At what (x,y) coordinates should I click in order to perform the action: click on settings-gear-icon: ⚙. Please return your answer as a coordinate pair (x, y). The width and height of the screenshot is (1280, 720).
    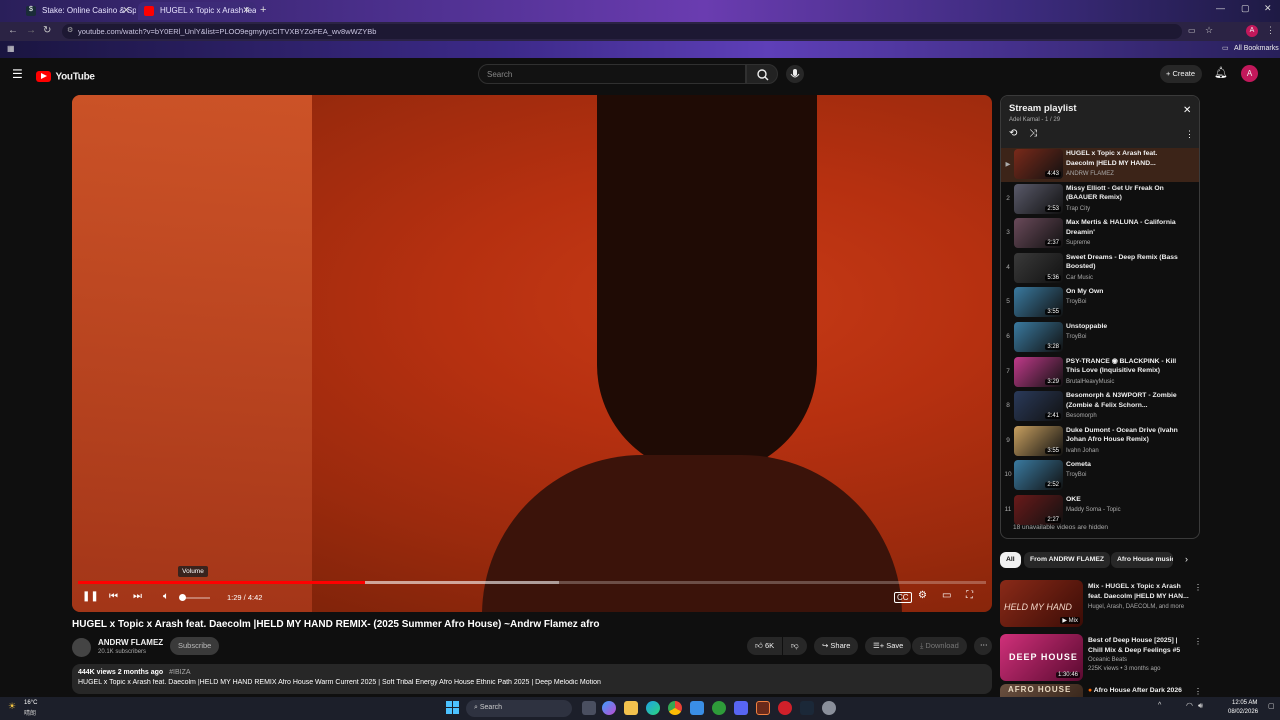
    Looking at the image, I should click on (922, 595).